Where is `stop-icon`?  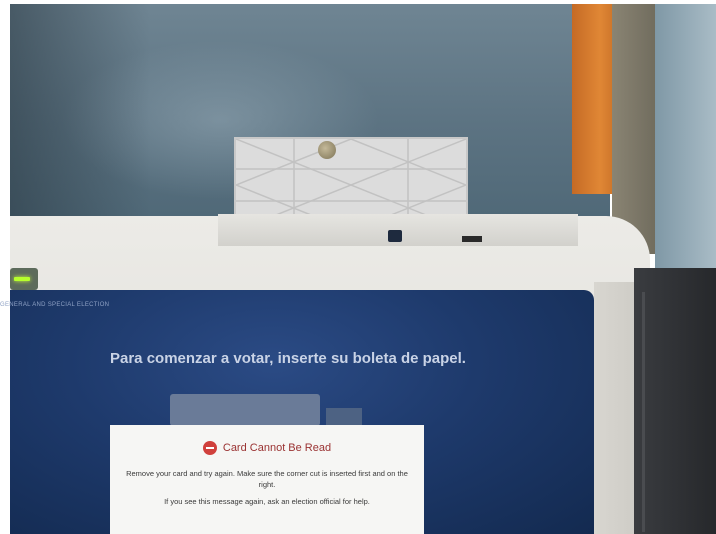
stop-icon is located at coordinates (209, 448).